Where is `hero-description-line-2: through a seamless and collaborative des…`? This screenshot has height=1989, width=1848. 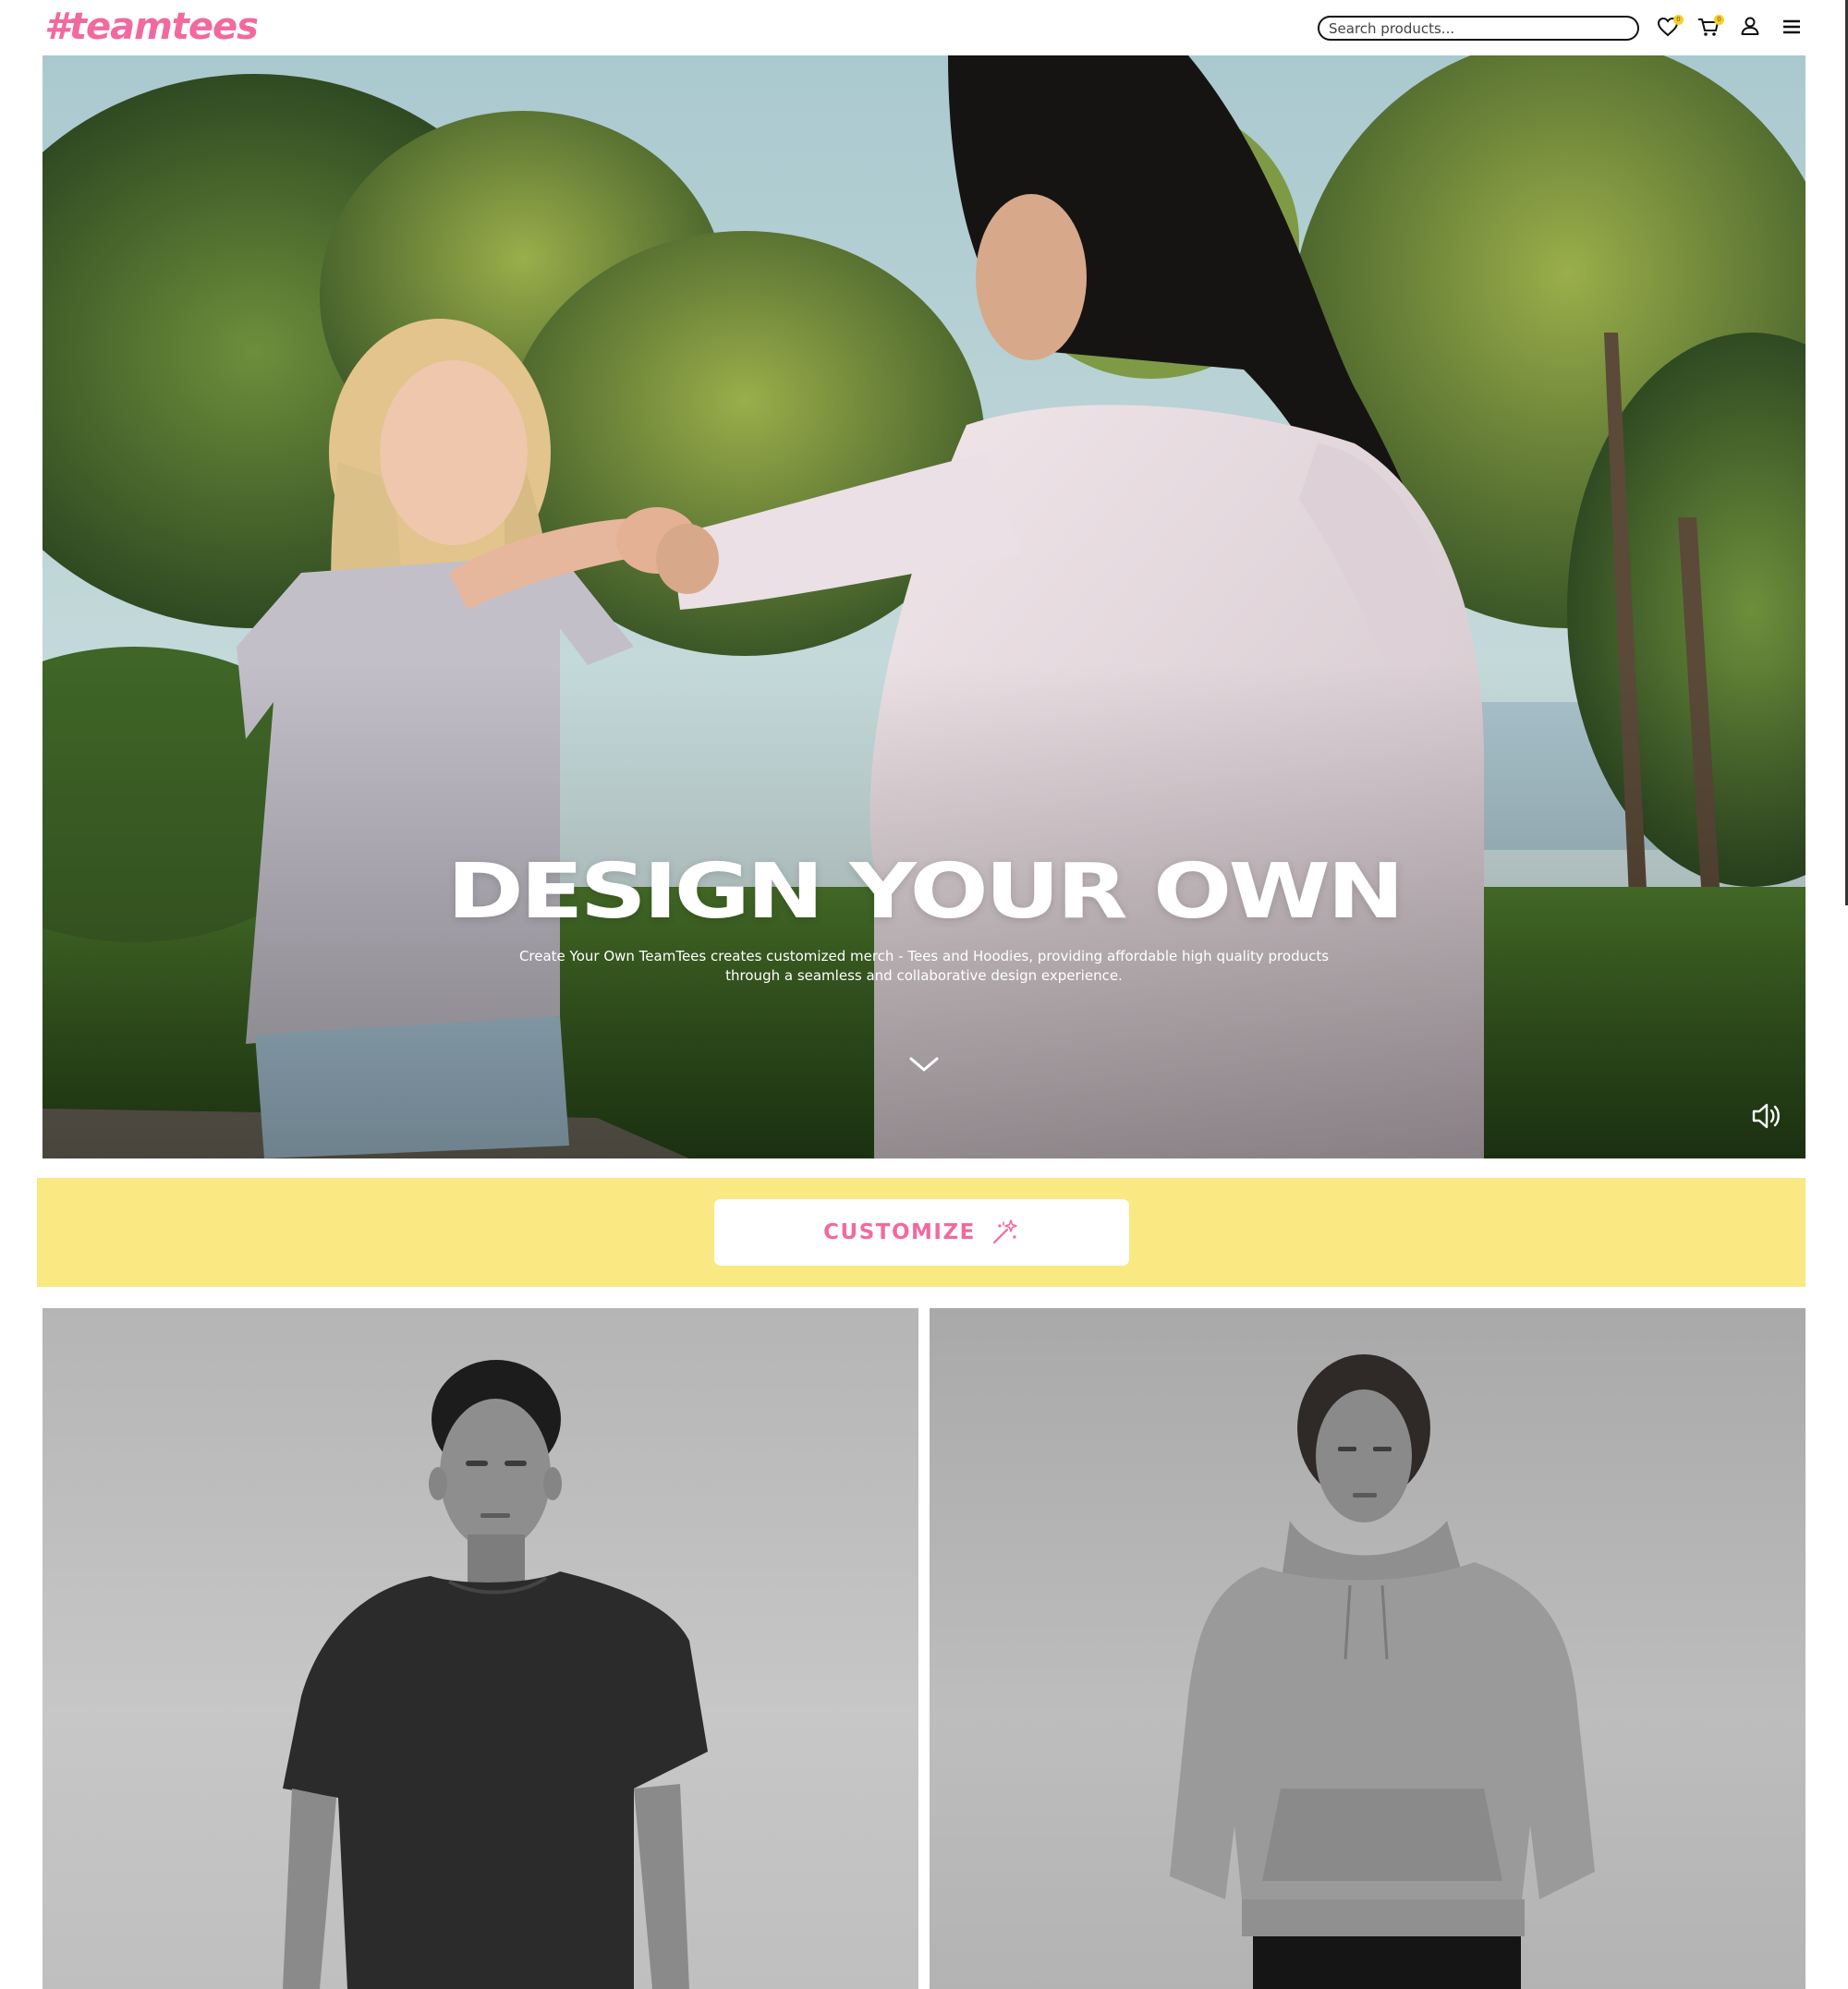 hero-description-line-2: through a seamless and collaborative des… is located at coordinates (924, 976).